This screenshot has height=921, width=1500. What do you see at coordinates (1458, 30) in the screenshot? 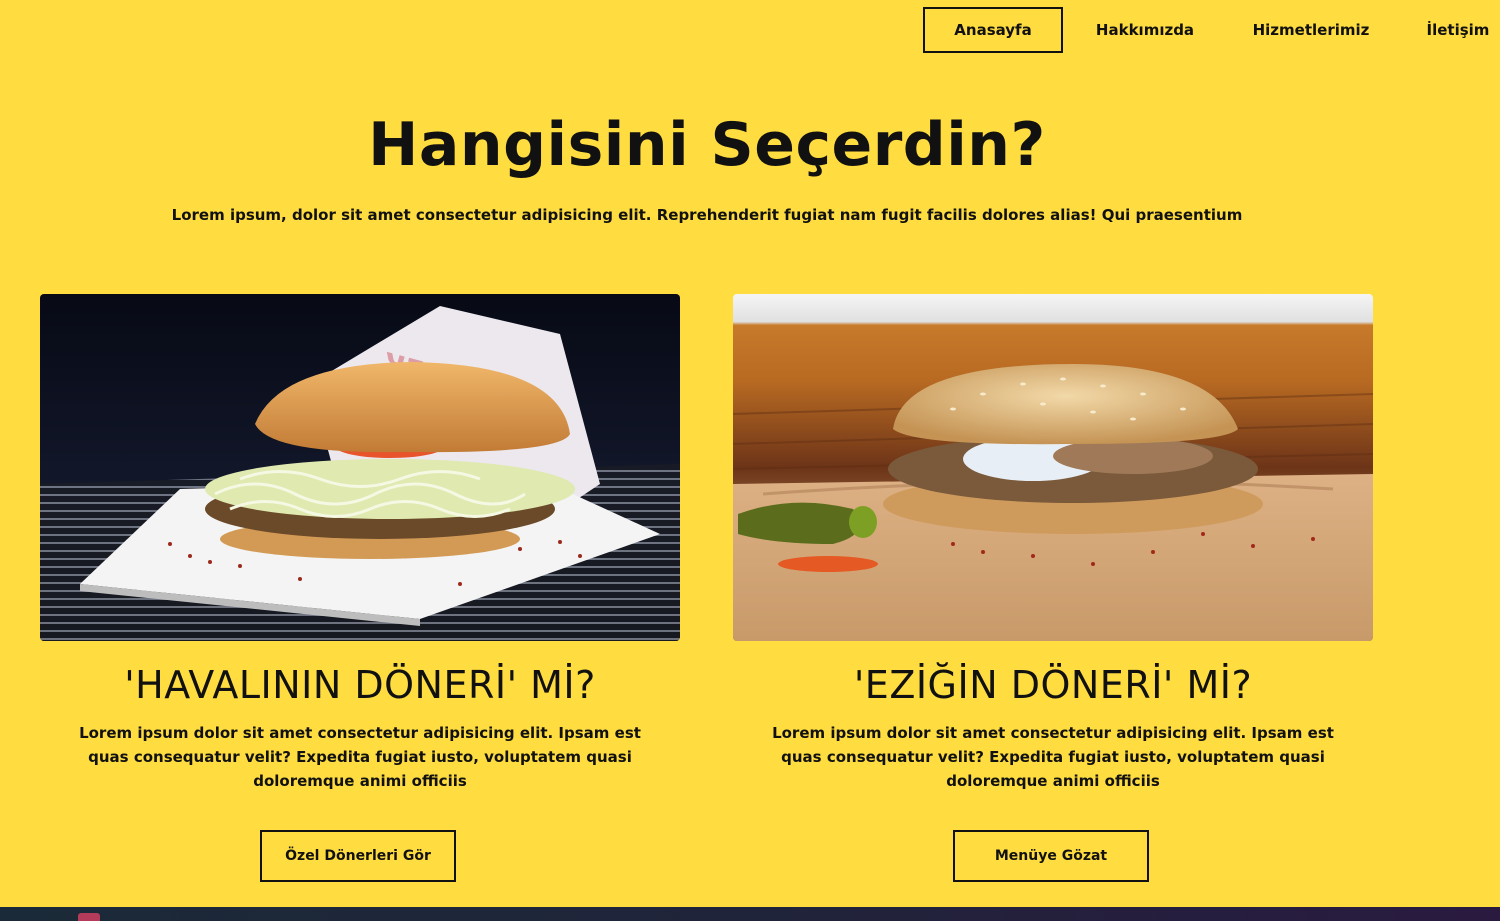
I see `nav-contact-link: İletişim` at bounding box center [1458, 30].